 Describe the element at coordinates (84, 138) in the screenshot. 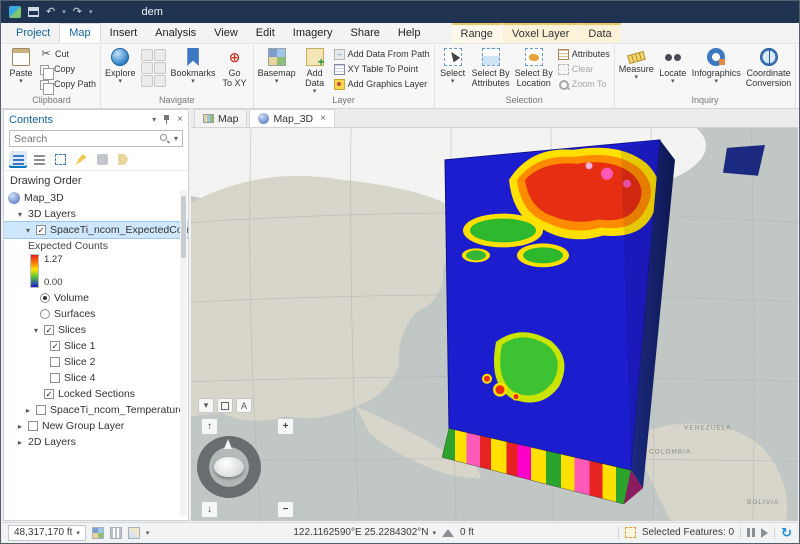

I see `search-input` at that location.